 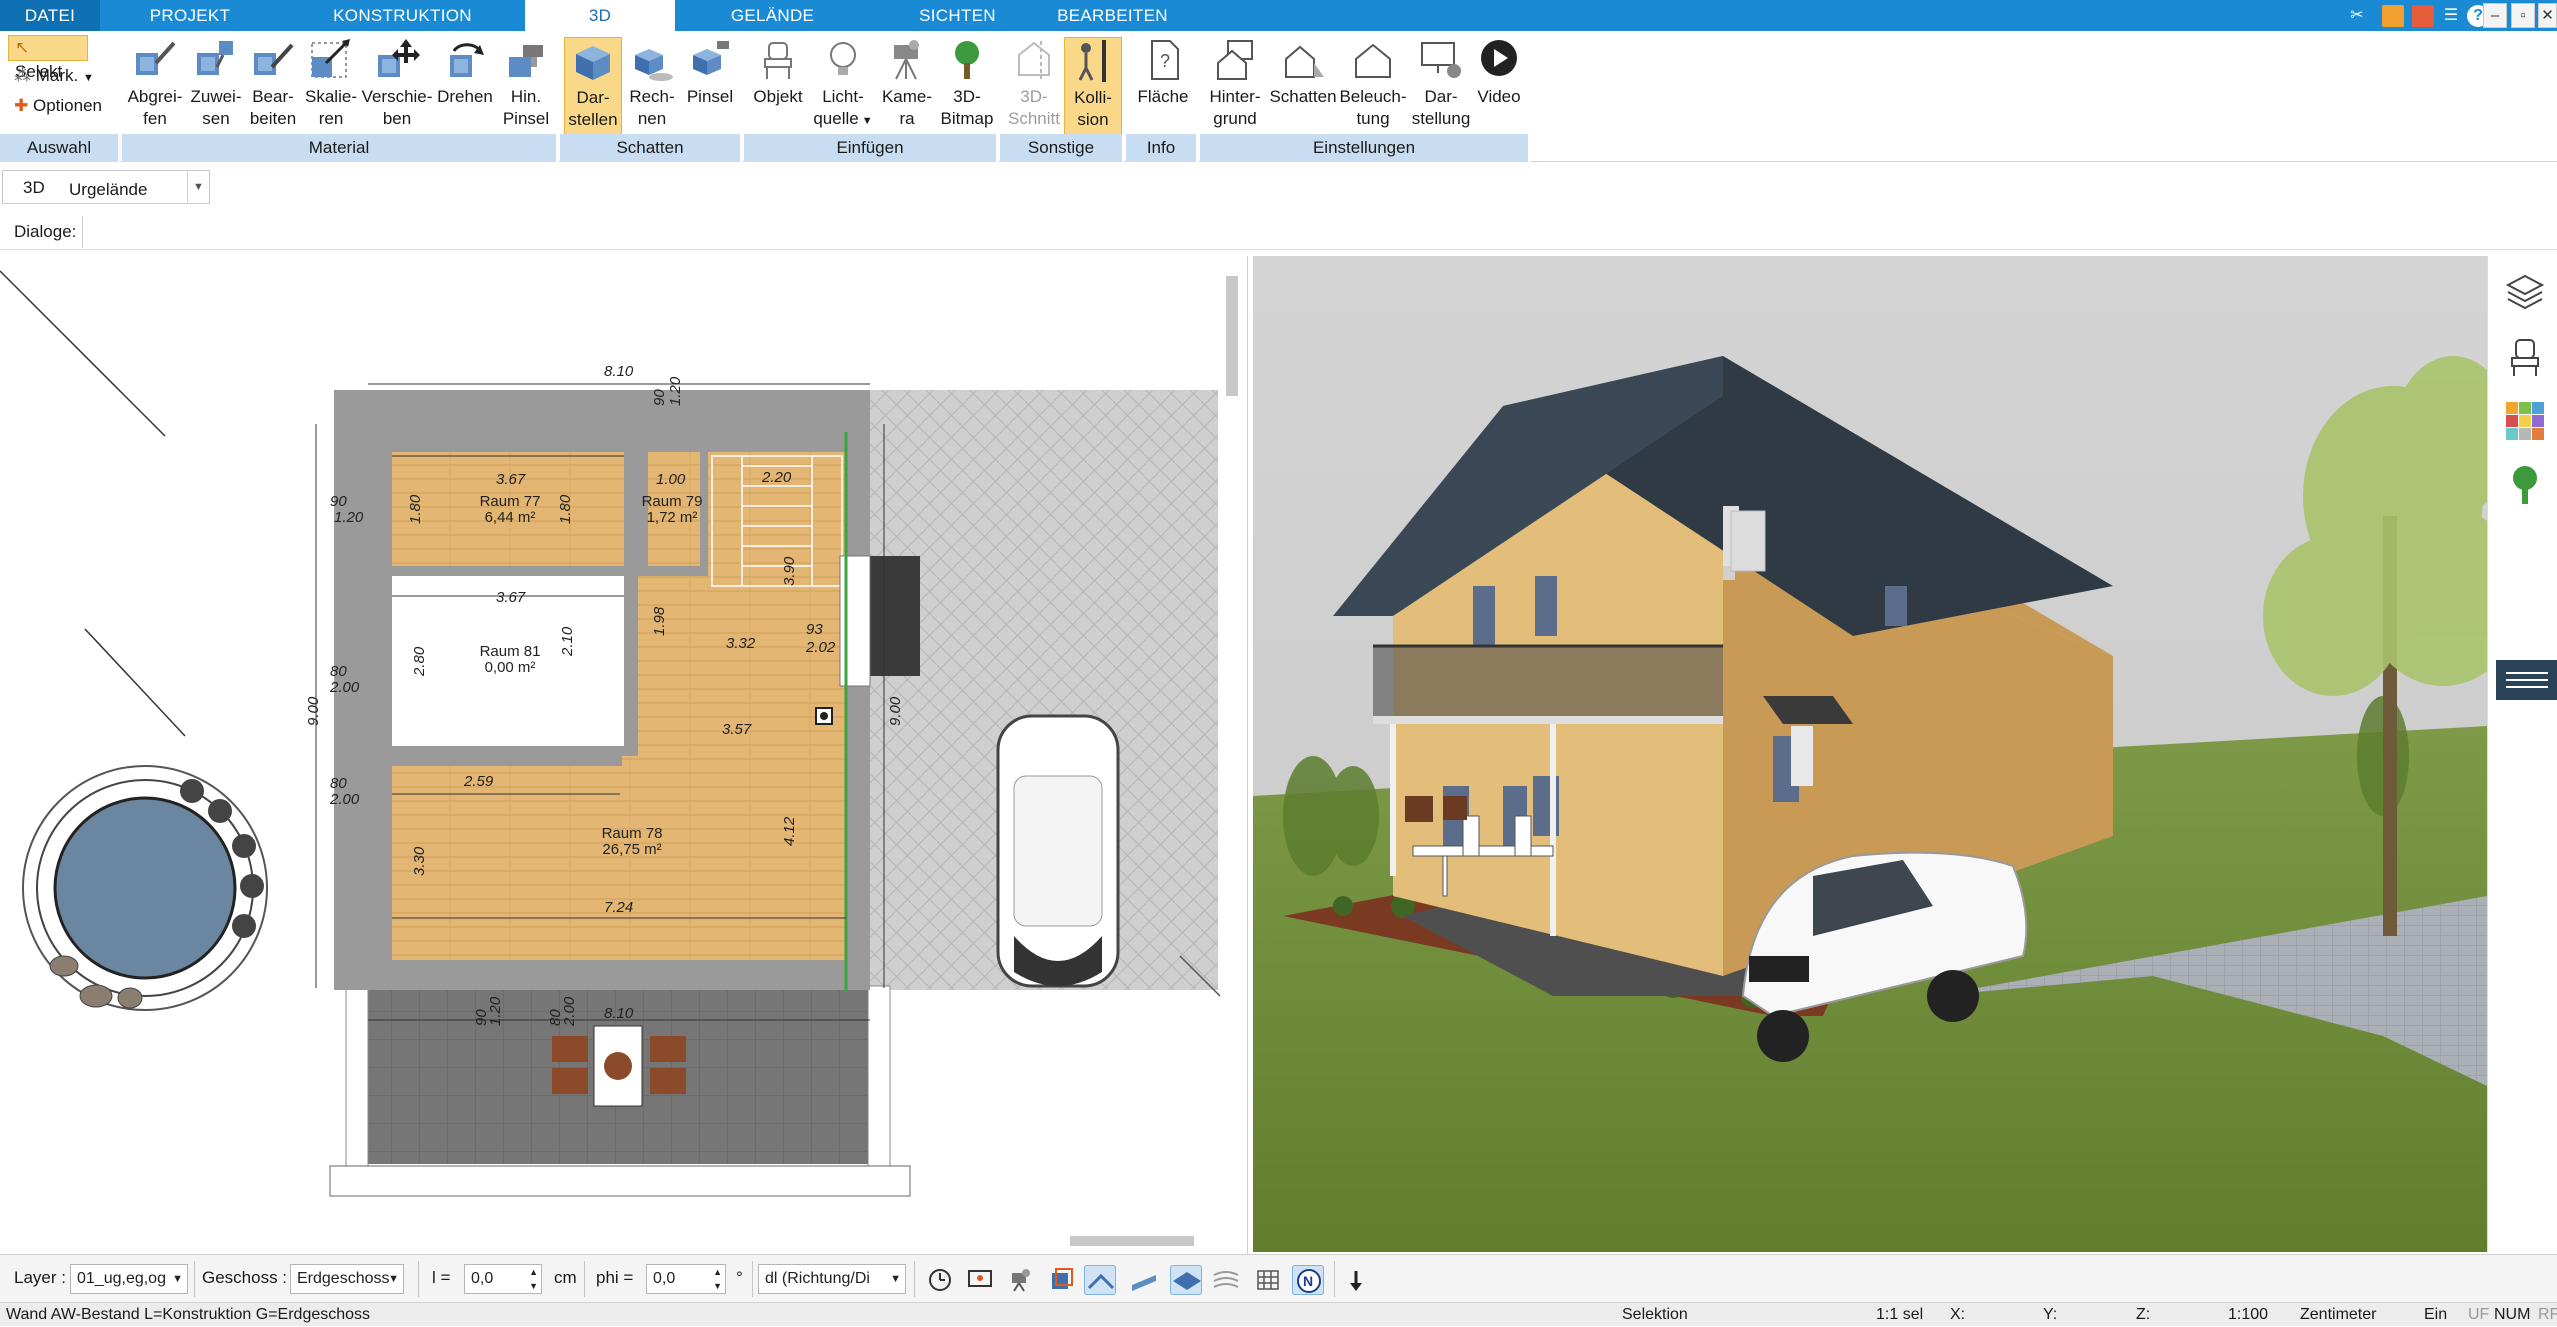 I want to click on beleuchtung-button: Beleuch-tung, so click(x=1373, y=91).